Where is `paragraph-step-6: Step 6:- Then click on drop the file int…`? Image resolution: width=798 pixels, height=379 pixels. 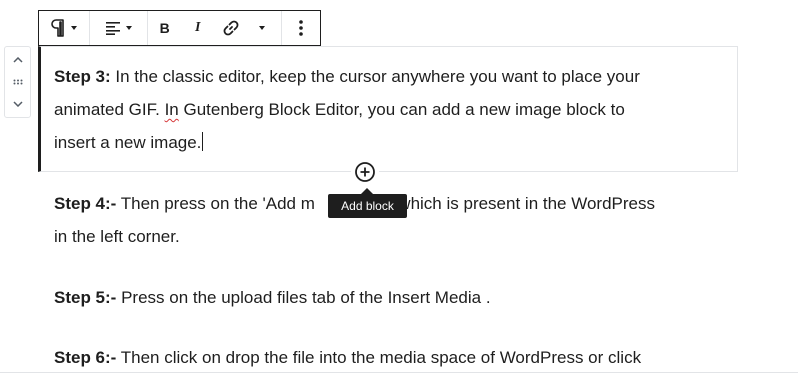 paragraph-step-6: Step 6:- Then click on drop the file int… is located at coordinates (347, 357).